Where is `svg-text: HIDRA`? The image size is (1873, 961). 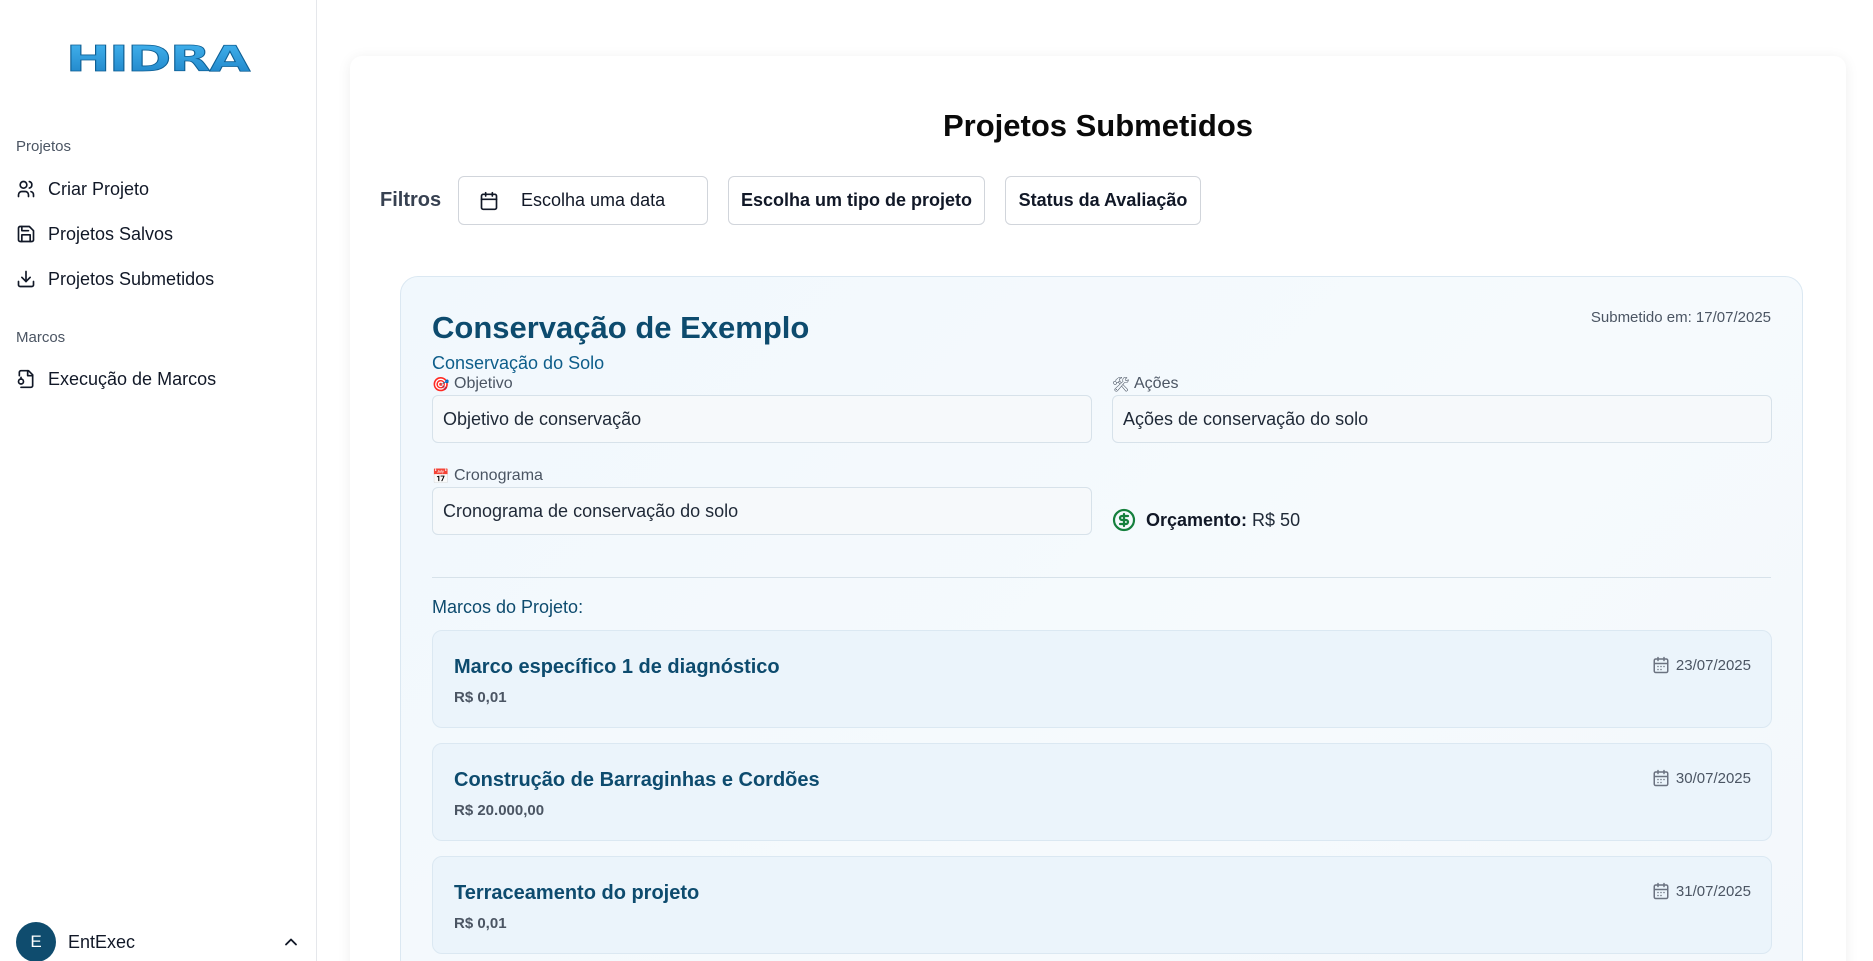 svg-text: HIDRA is located at coordinates (158, 58).